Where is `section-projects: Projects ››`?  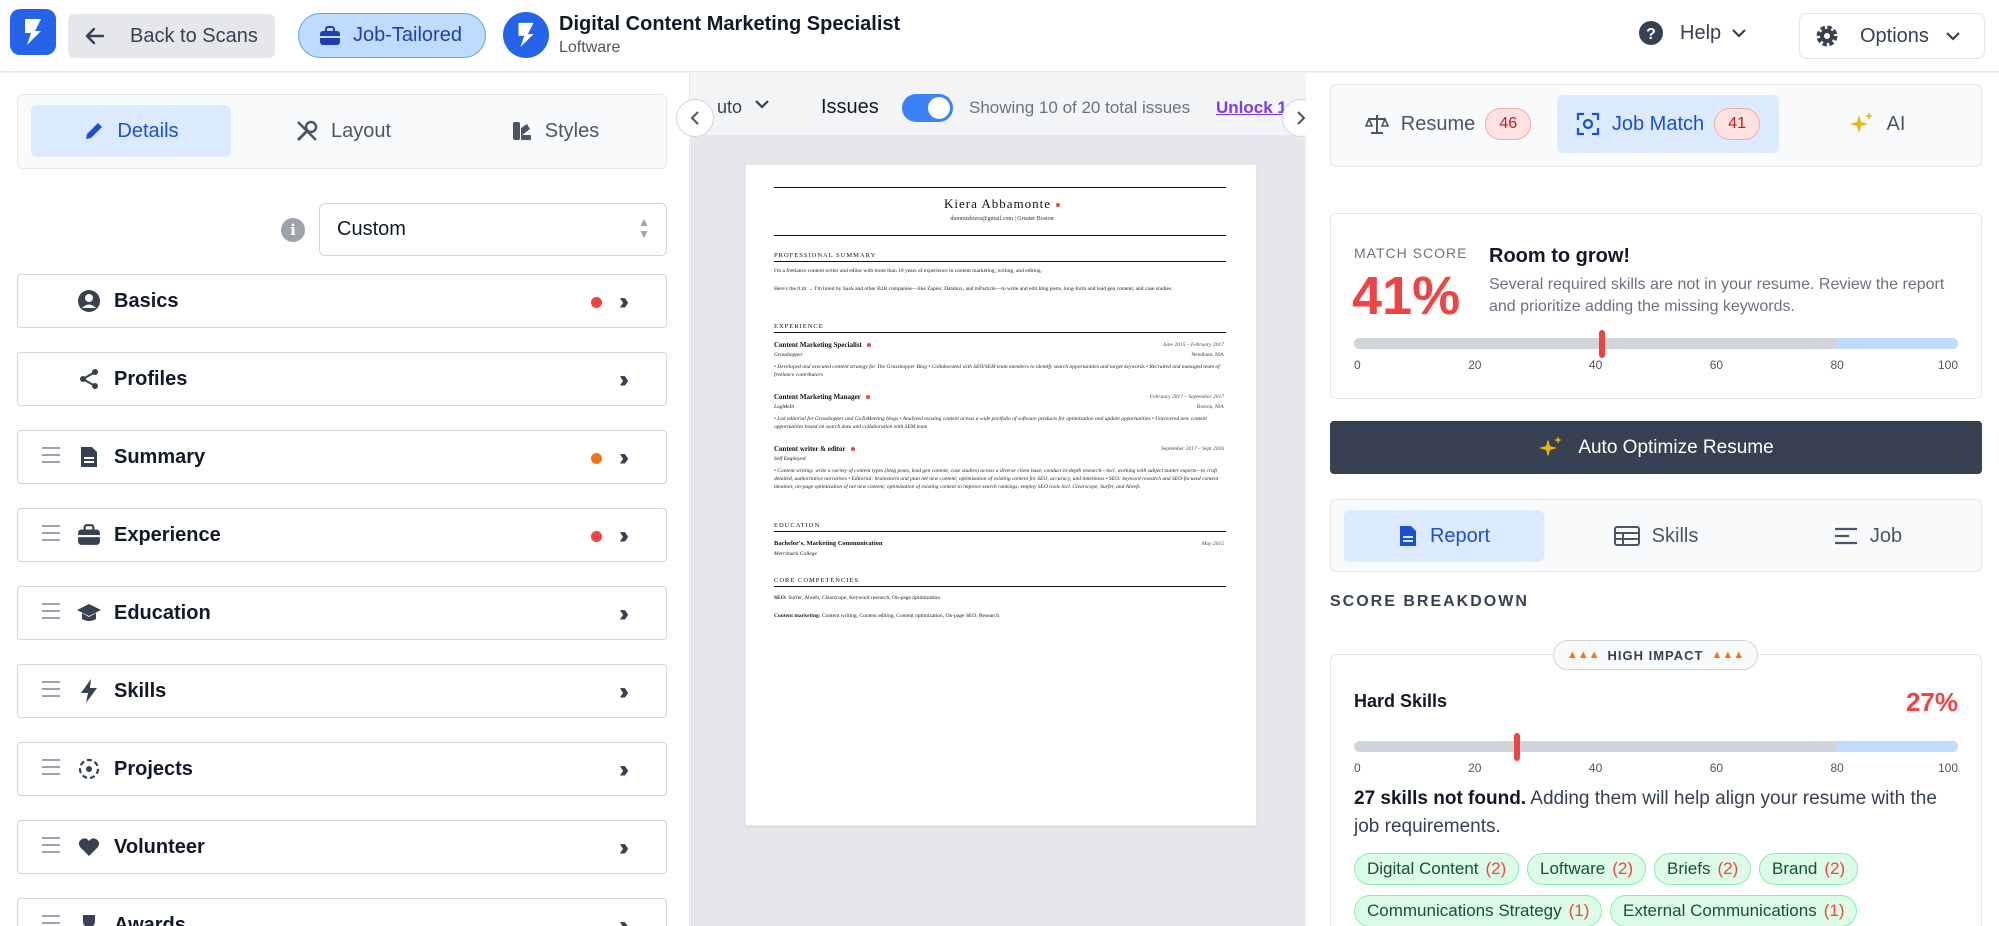 section-projects: Projects ›› is located at coordinates (342, 769).